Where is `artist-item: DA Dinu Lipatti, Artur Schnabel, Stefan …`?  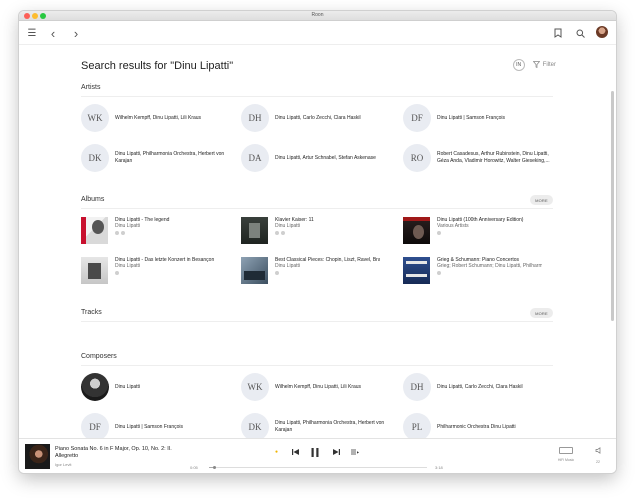 artist-item: DA Dinu Lipatti, Artur Schnabel, Stefan … is located at coordinates (315, 158).